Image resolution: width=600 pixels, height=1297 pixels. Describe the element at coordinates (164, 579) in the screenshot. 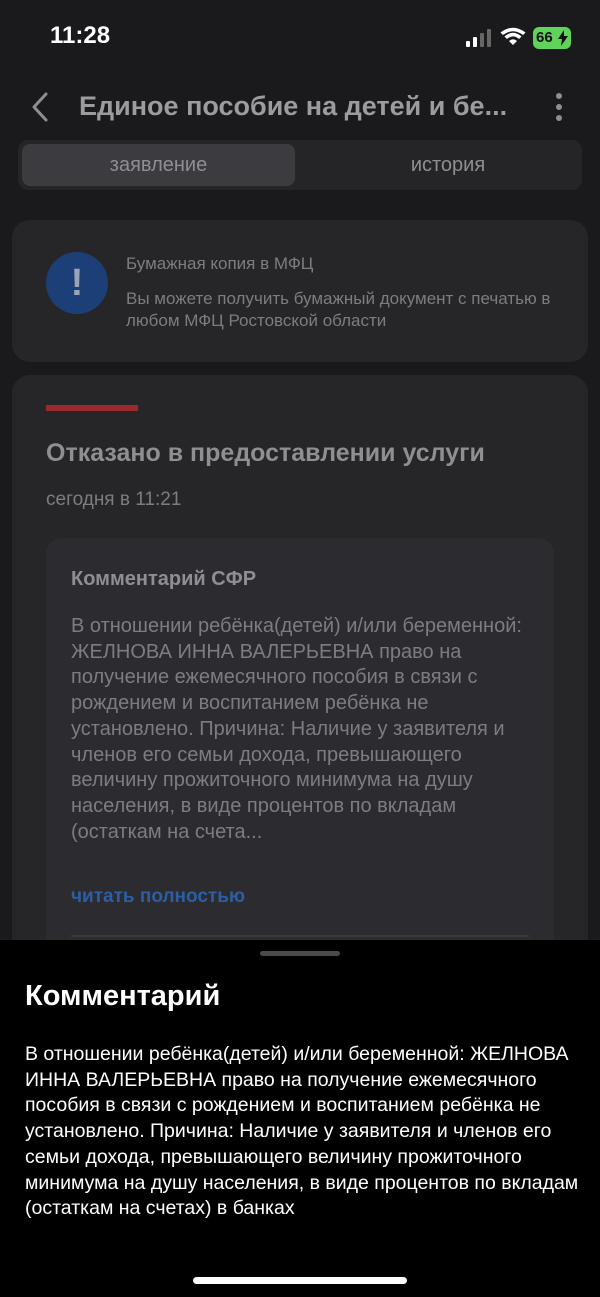

I see `comment-title: Комментарий СФР` at that location.